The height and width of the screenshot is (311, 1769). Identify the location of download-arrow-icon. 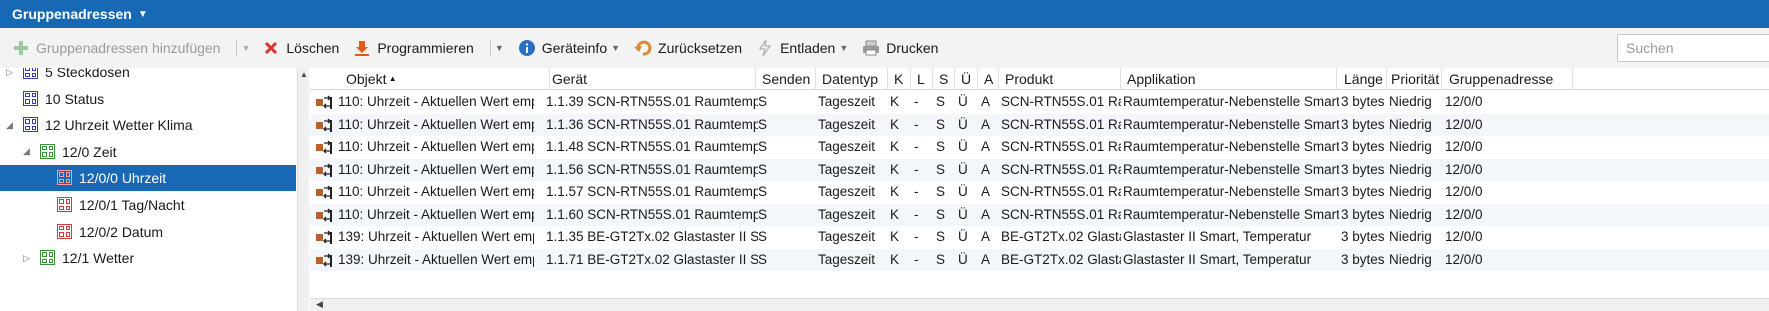
(362, 48).